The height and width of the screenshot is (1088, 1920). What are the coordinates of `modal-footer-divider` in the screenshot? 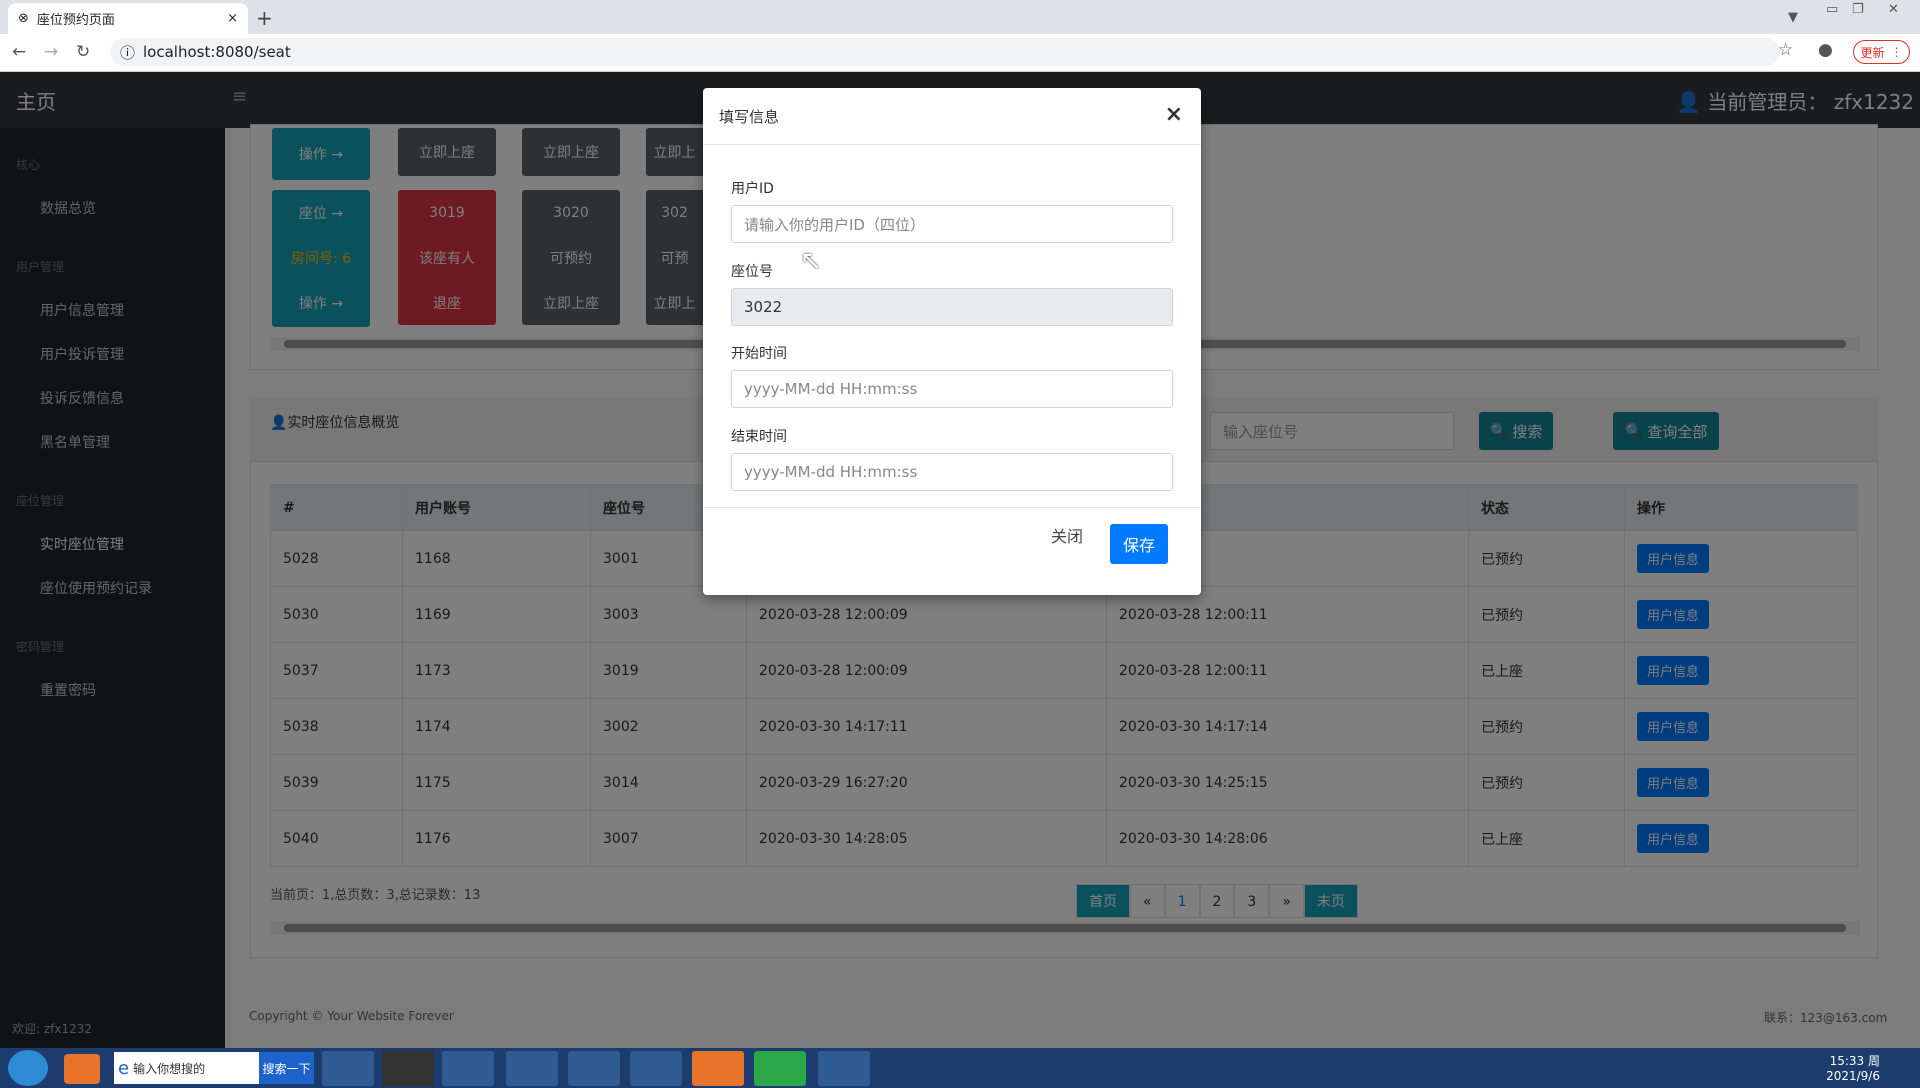 It's located at (952, 507).